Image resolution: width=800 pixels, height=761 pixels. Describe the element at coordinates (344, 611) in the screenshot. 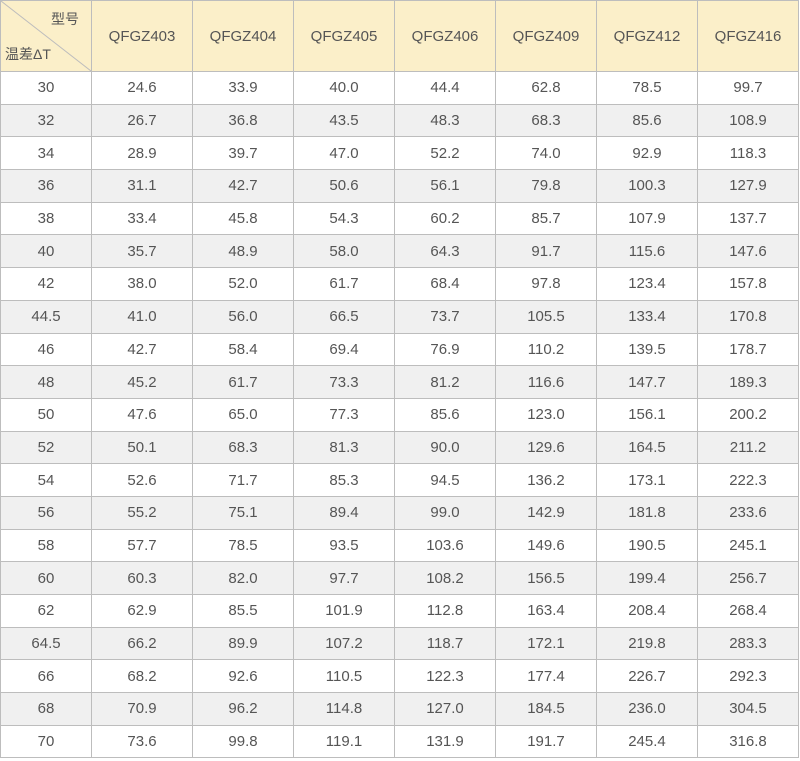

I see `value-cell: 101.9` at that location.